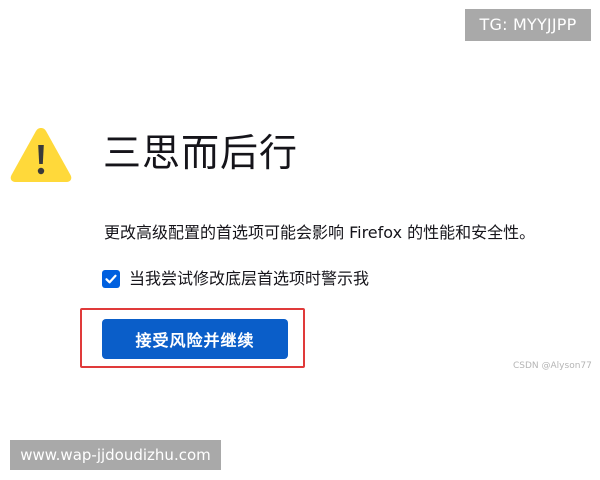  What do you see at coordinates (195, 339) in the screenshot?
I see `accept-risk-button: 接受风险并继续` at bounding box center [195, 339].